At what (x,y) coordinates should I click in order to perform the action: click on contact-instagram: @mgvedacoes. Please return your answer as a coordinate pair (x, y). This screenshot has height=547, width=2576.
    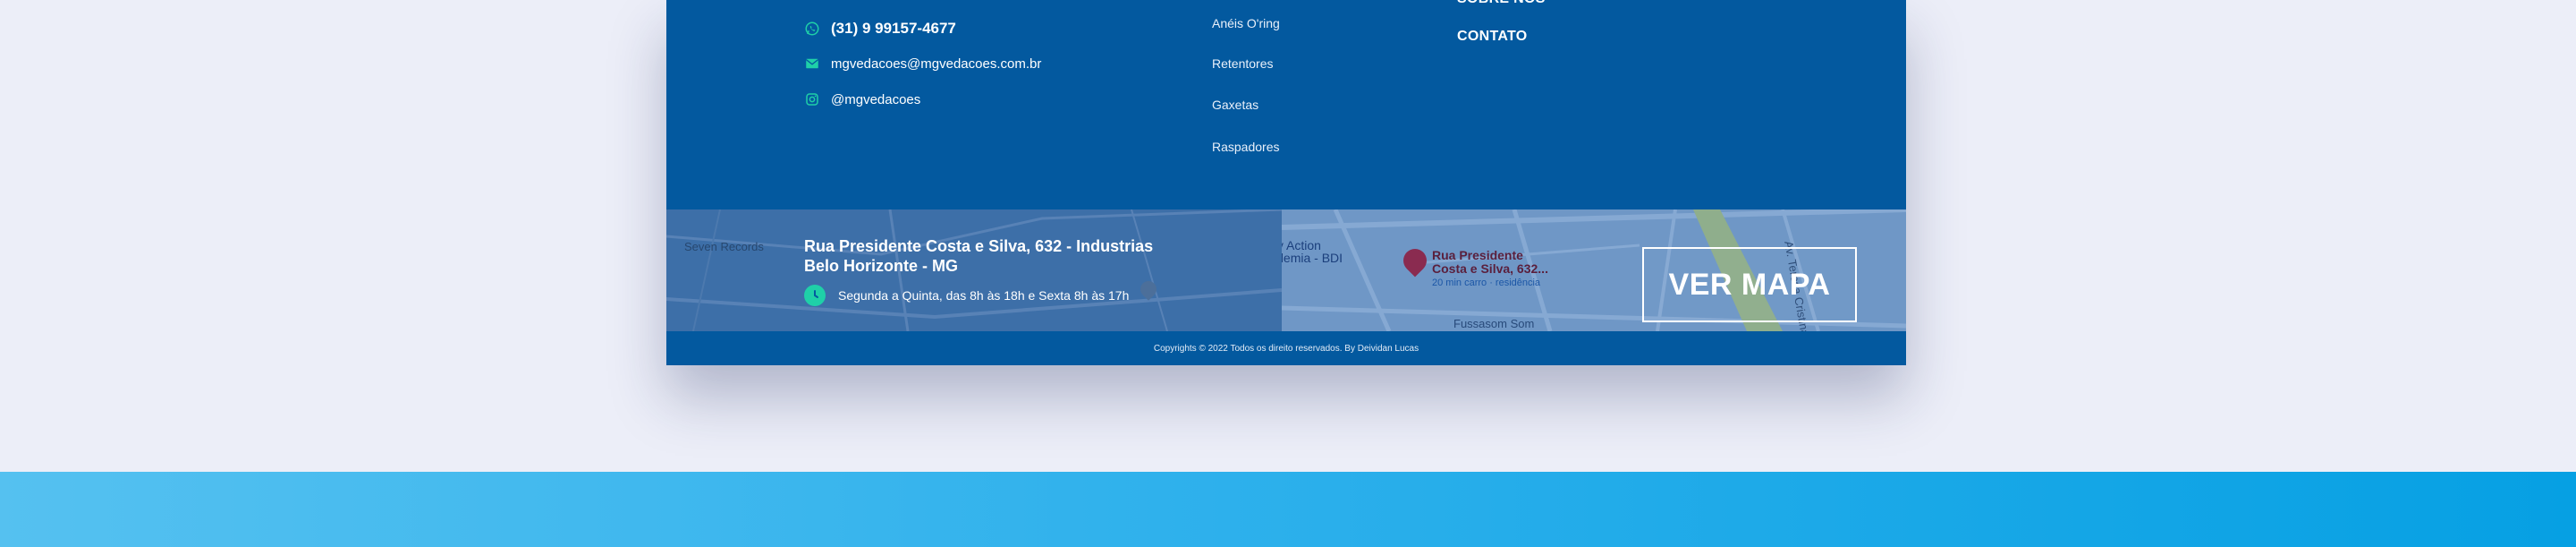
    Looking at the image, I should click on (862, 99).